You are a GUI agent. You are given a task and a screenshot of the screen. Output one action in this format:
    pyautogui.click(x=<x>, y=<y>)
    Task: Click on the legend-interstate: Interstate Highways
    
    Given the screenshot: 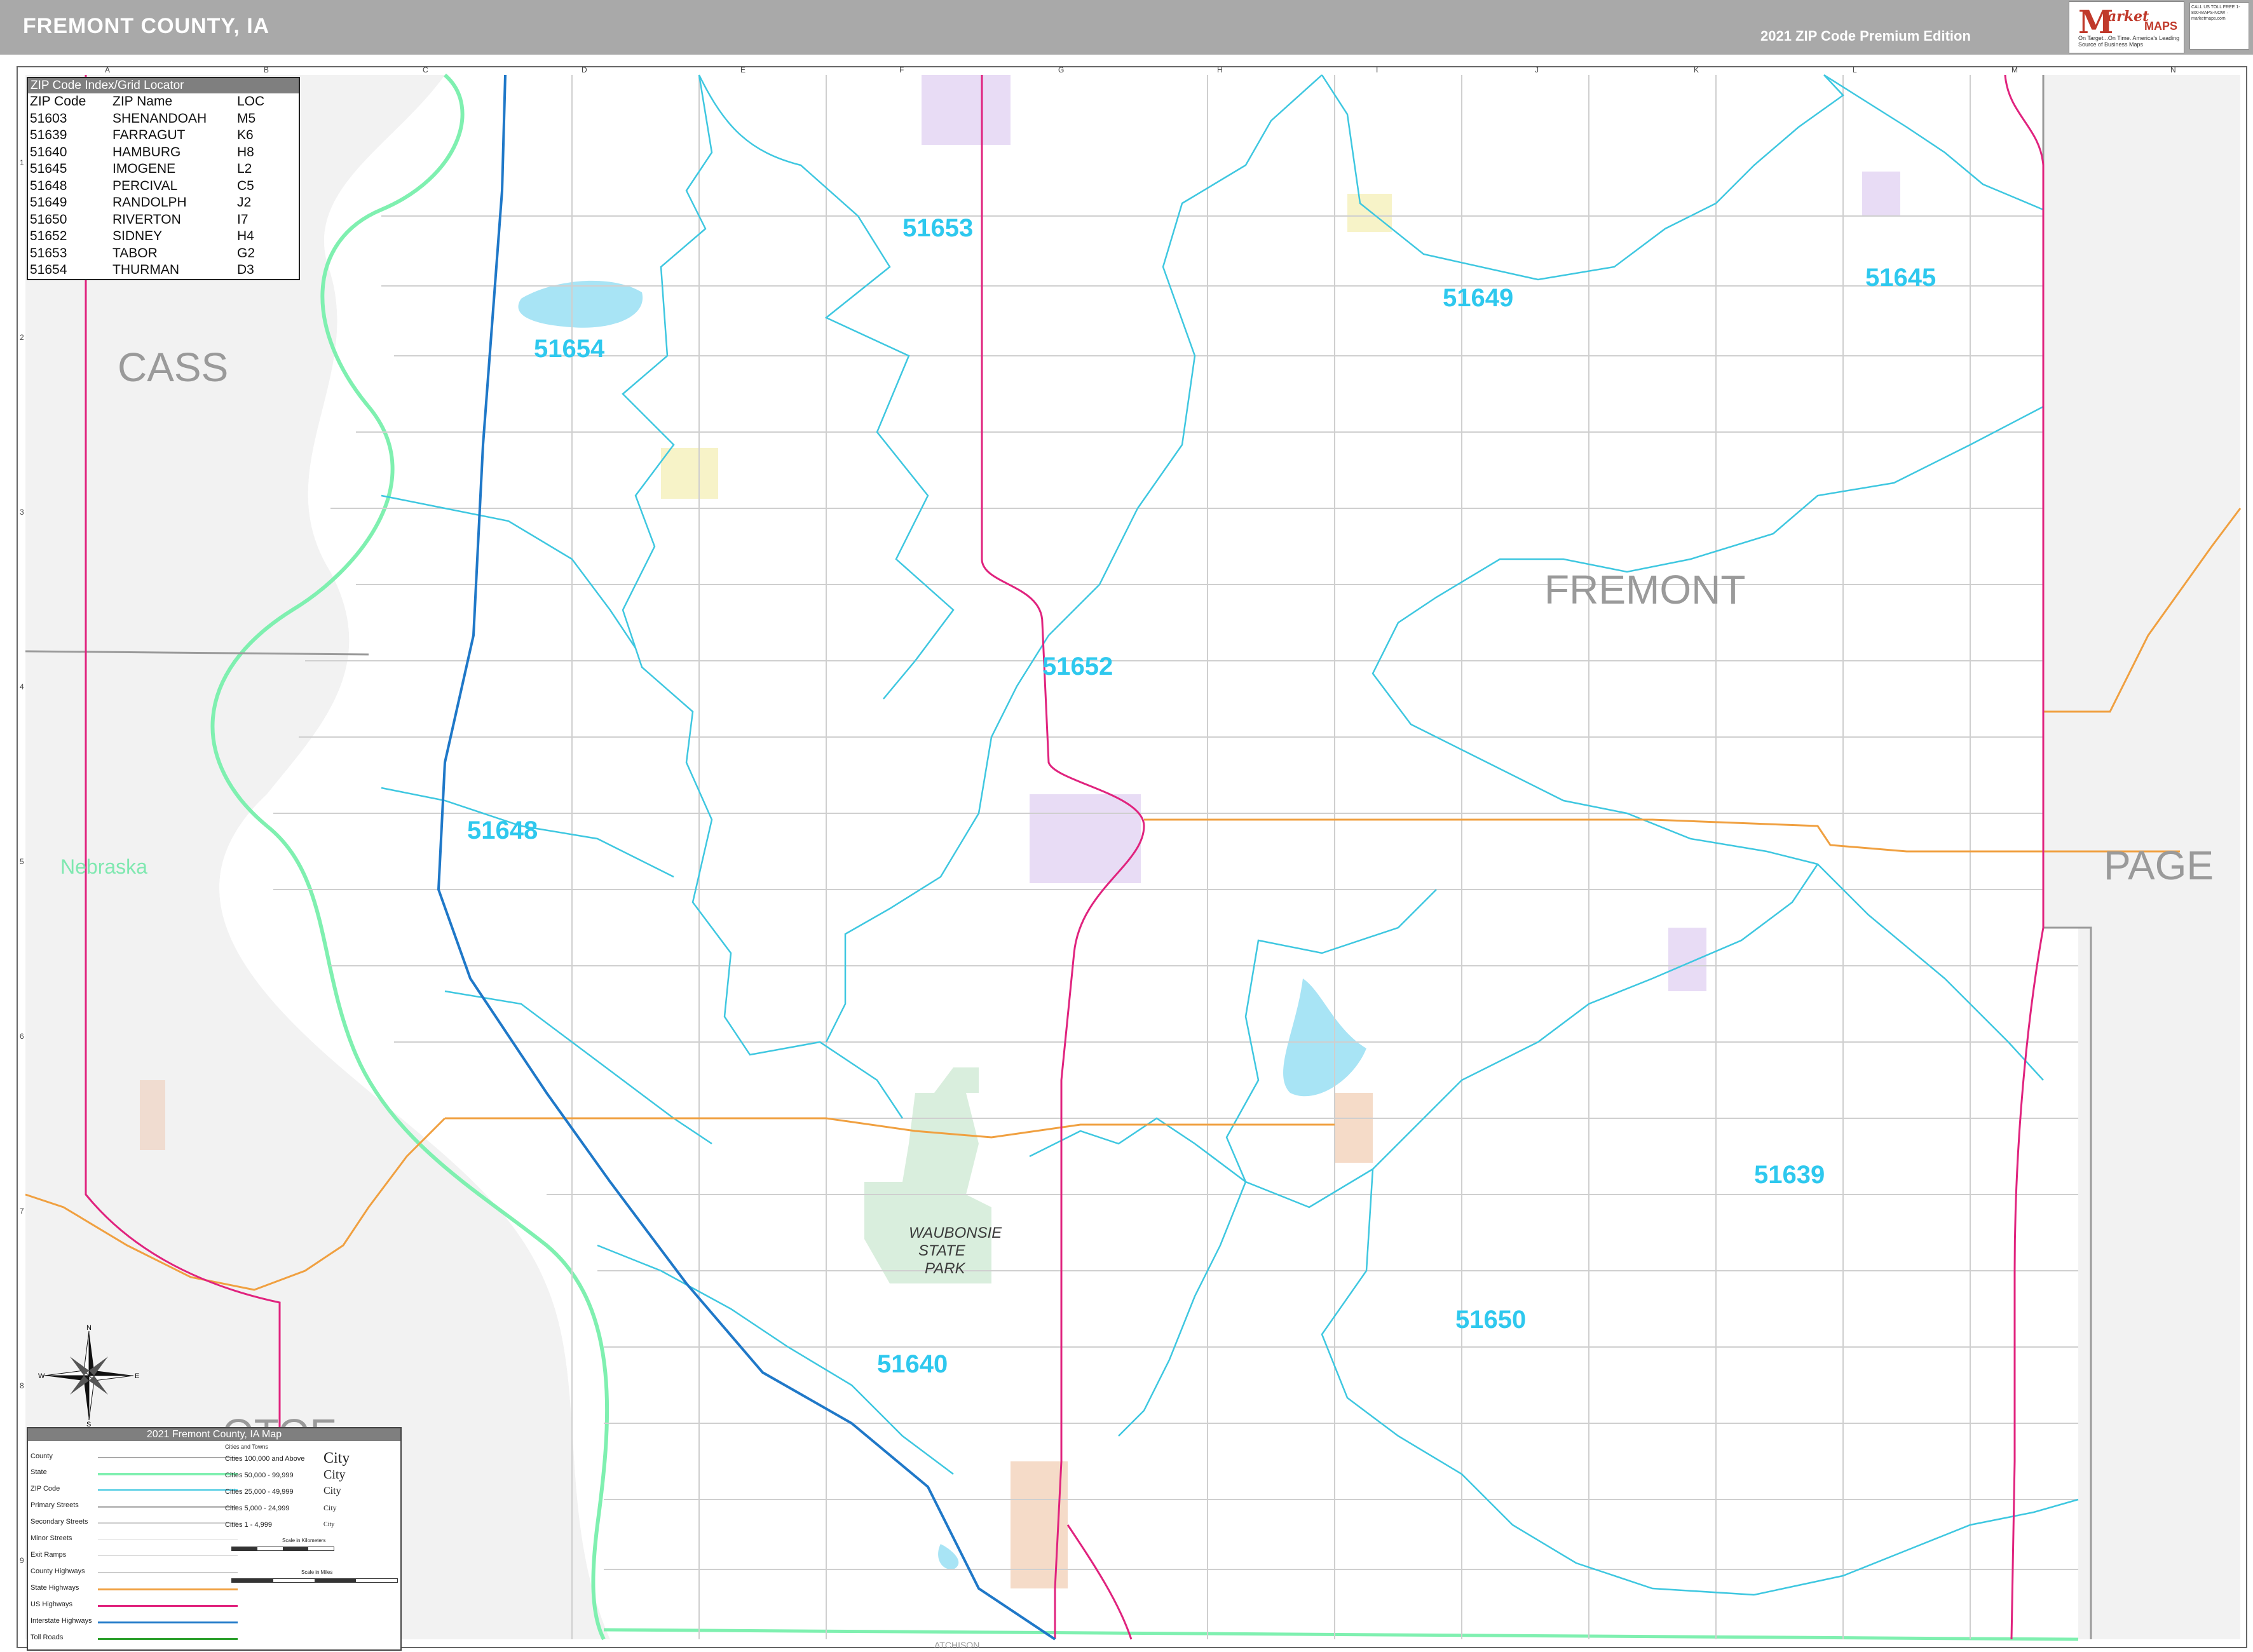 What is the action you would take?
    pyautogui.click(x=61, y=1621)
    